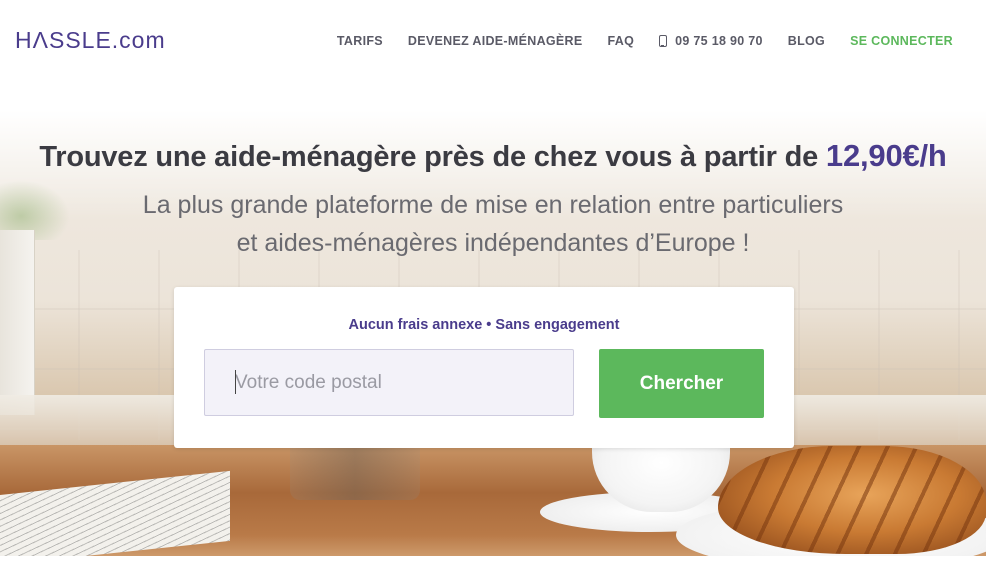 The height and width of the screenshot is (576, 986). What do you see at coordinates (235, 382) in the screenshot?
I see `text-caret` at bounding box center [235, 382].